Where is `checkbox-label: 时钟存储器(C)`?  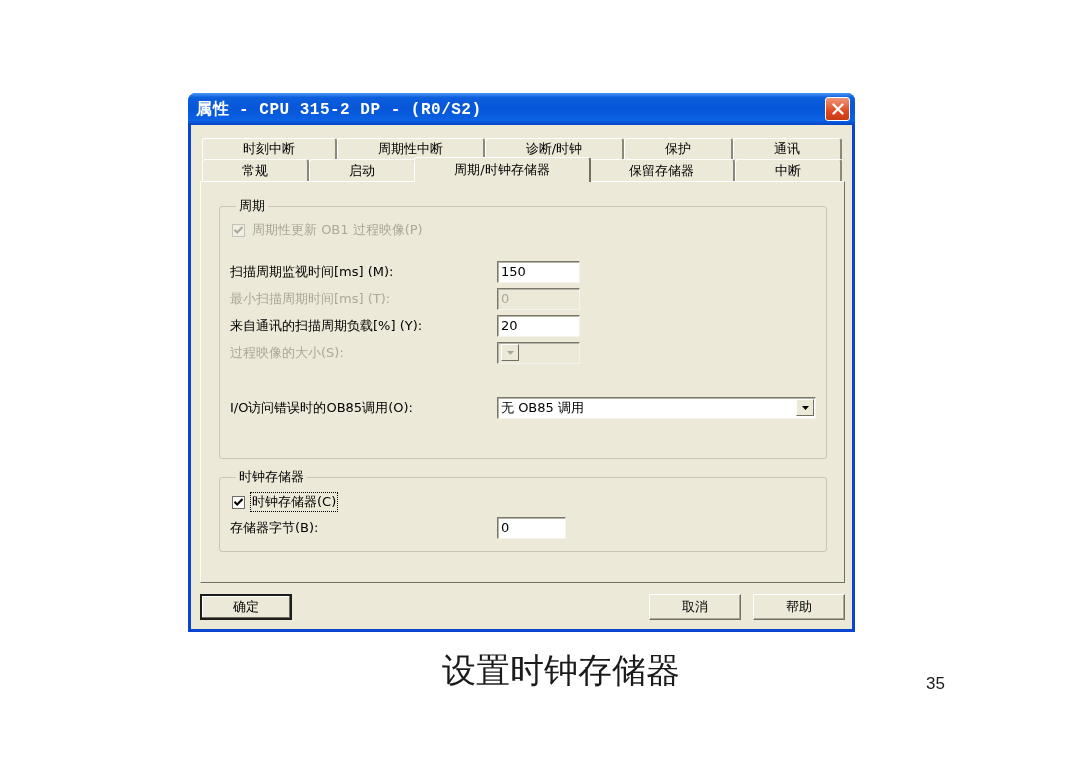
checkbox-label: 时钟存储器(C) is located at coordinates (294, 502).